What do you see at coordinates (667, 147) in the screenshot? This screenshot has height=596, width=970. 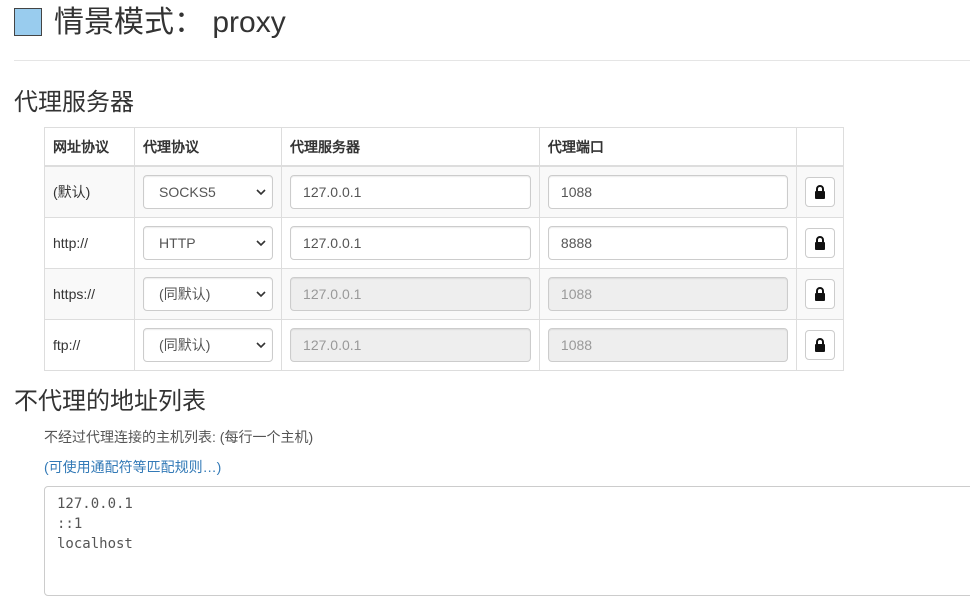 I see `column-header-port: 代理端口` at bounding box center [667, 147].